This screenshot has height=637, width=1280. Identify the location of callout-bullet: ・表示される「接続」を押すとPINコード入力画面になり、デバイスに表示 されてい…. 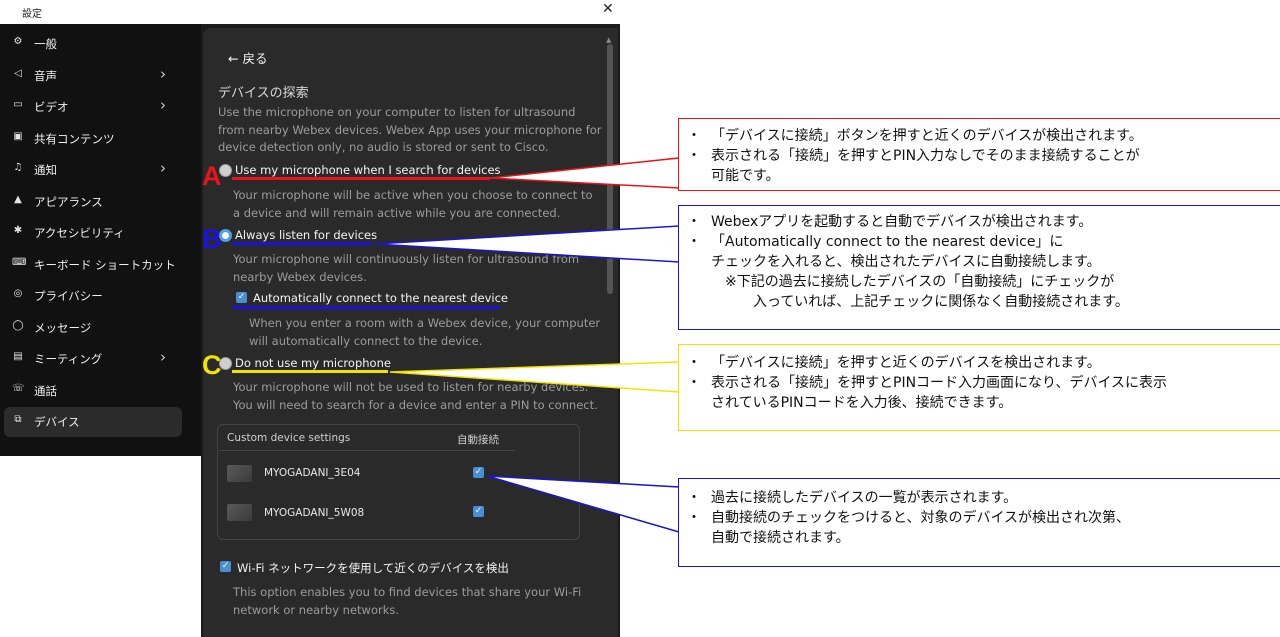
(979, 393).